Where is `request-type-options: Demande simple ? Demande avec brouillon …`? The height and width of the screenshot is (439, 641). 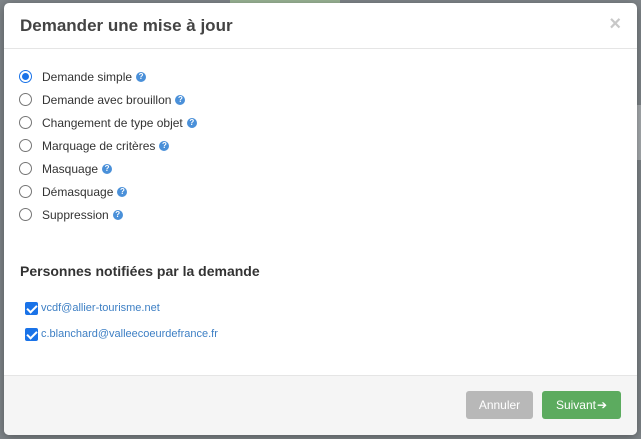
request-type-options: Demande simple ? Demande avec brouillon … is located at coordinates (108, 145).